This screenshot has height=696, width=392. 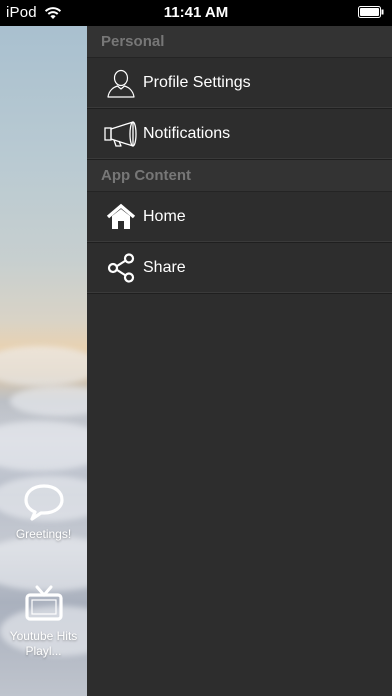 What do you see at coordinates (164, 267) in the screenshot?
I see `menu-item-label: Share` at bounding box center [164, 267].